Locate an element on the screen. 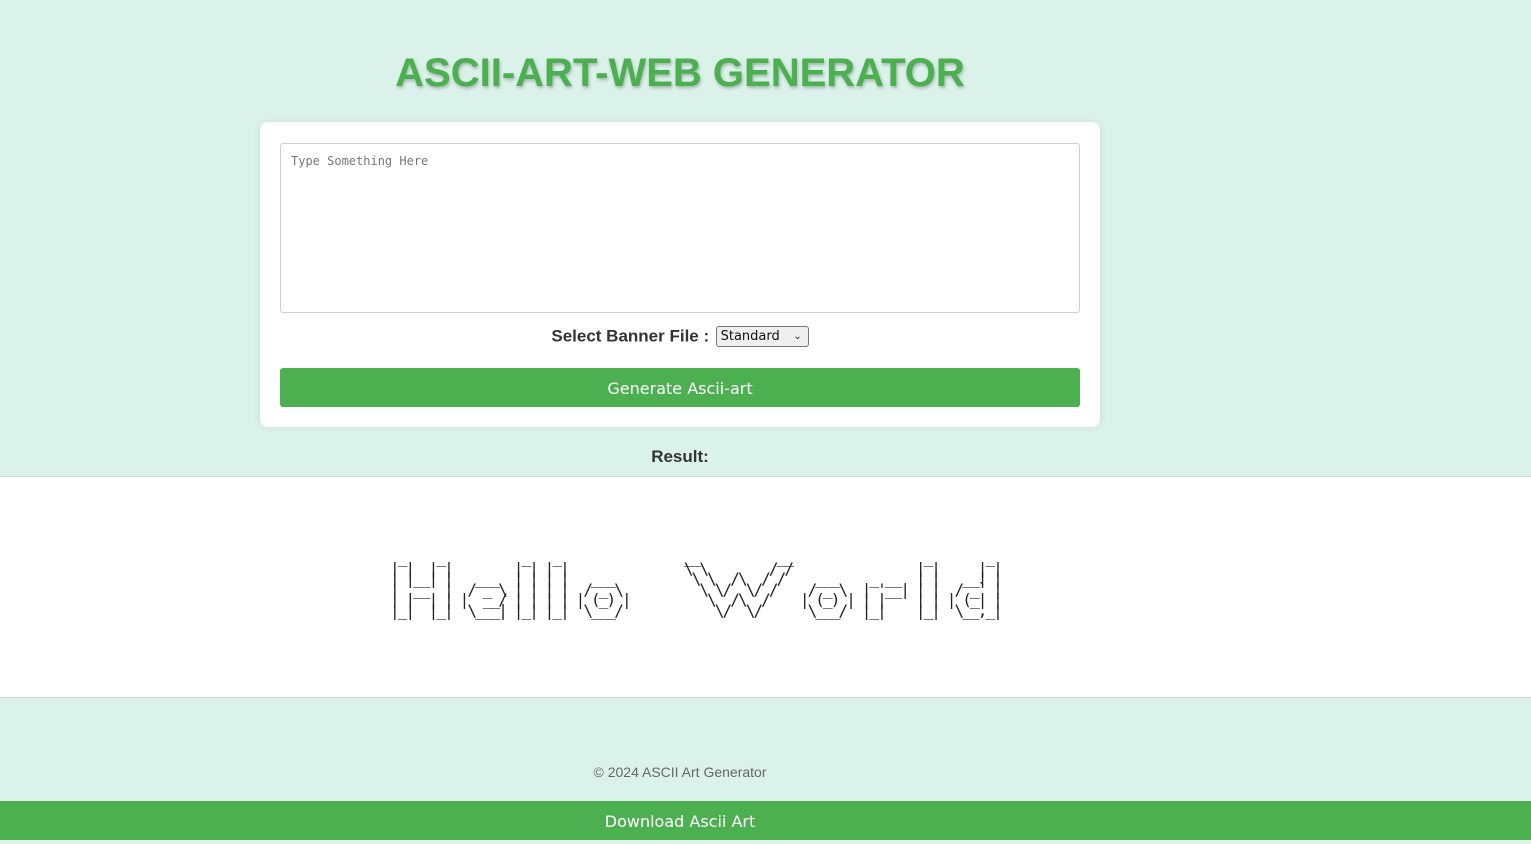 This screenshot has height=844, width=1531. banner-select-row: Select Banner File : Standard ⌄ is located at coordinates (680, 336).